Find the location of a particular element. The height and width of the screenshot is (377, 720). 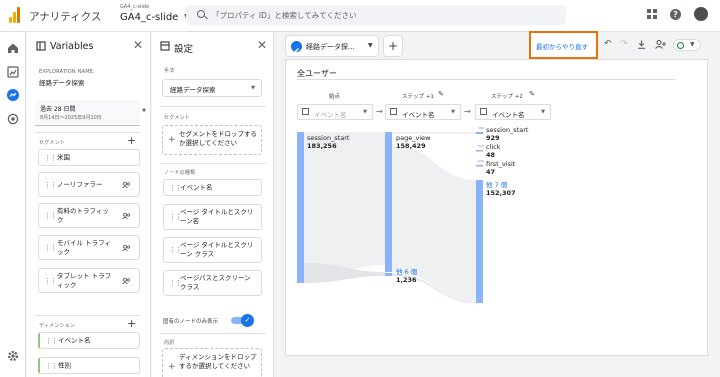

node-bar-session-start is located at coordinates (300, 207).